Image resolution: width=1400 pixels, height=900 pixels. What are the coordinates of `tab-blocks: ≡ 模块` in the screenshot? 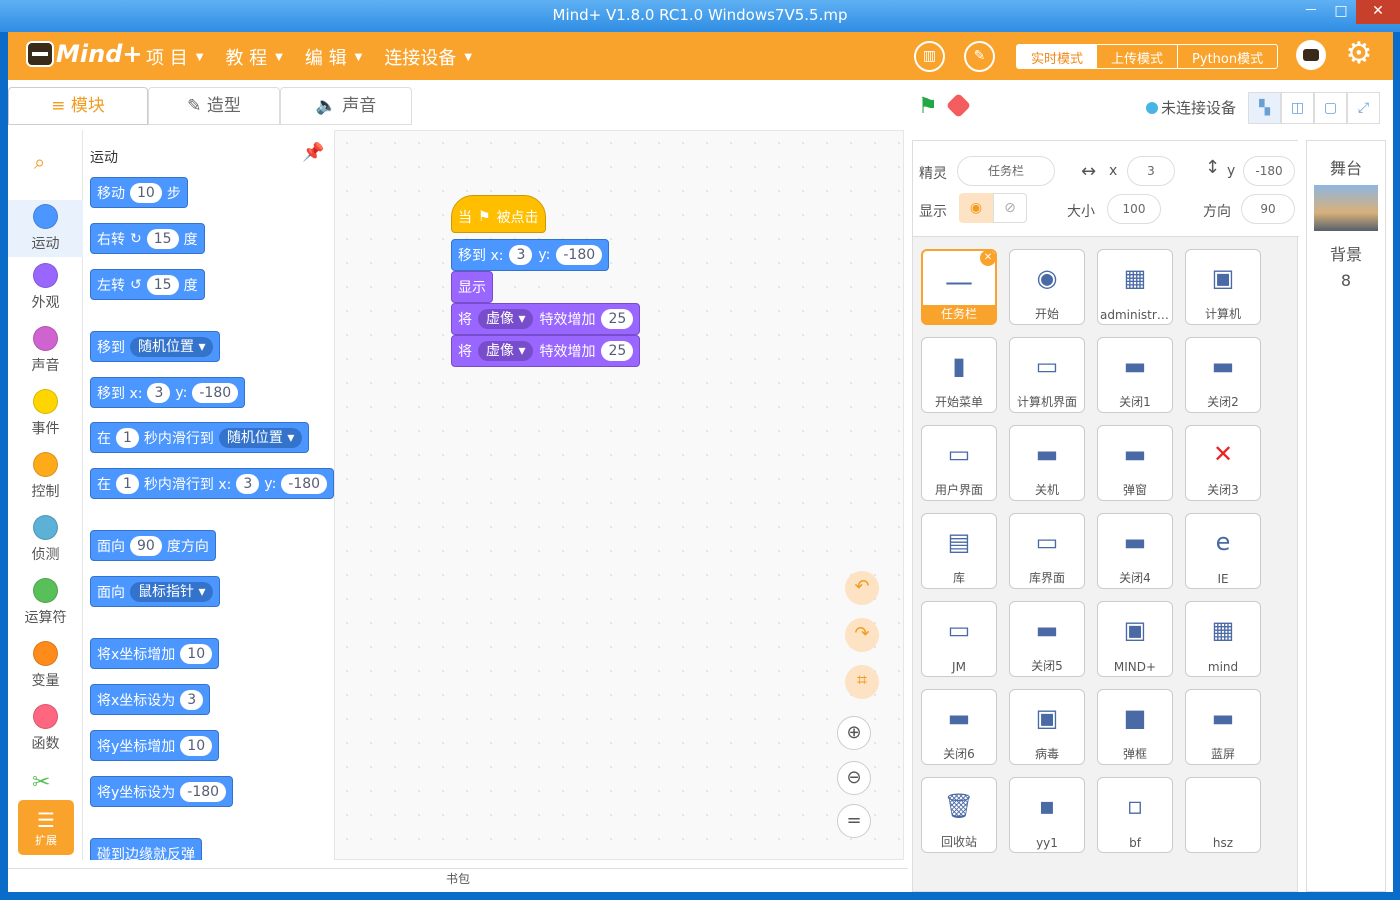 It's located at (78, 106).